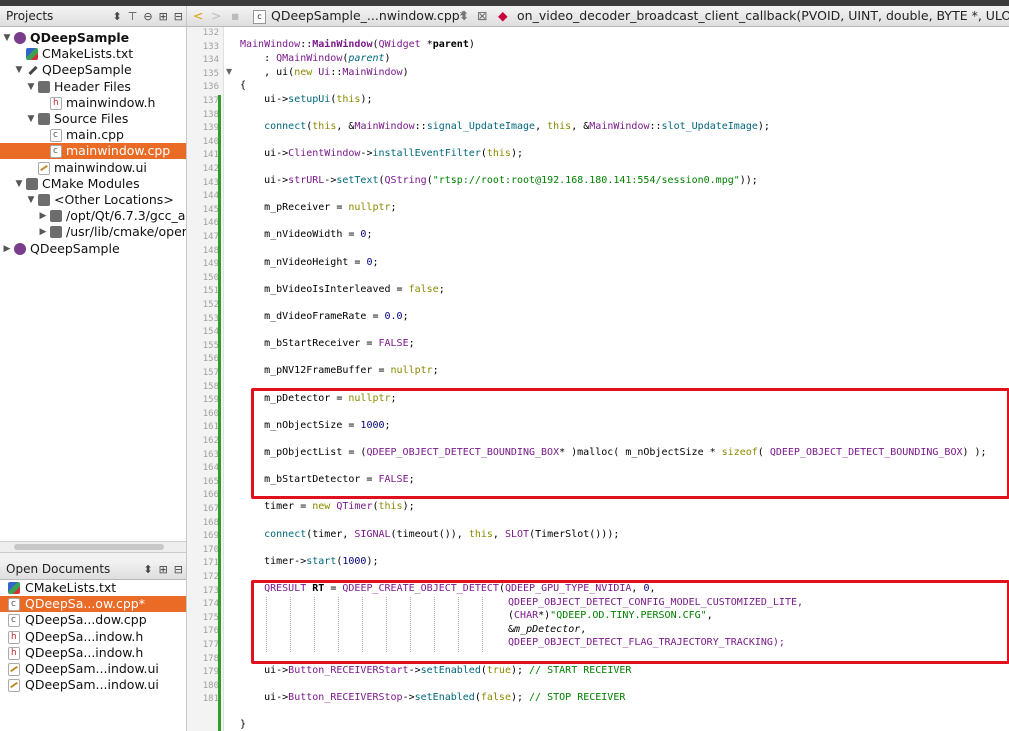 The image size is (1009, 731). What do you see at coordinates (111, 102) in the screenshot?
I see `tree-item-label: mainwindow.h` at bounding box center [111, 102].